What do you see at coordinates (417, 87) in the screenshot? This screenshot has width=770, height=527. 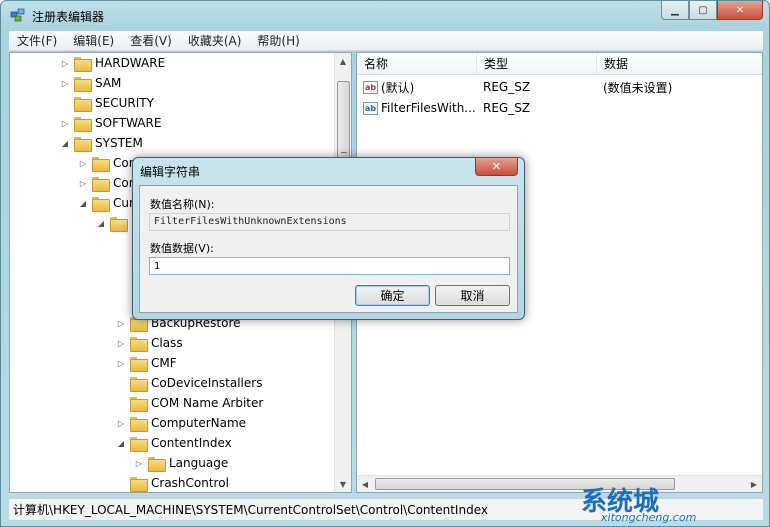 I see `value-name-cell: ab (默认)` at bounding box center [417, 87].